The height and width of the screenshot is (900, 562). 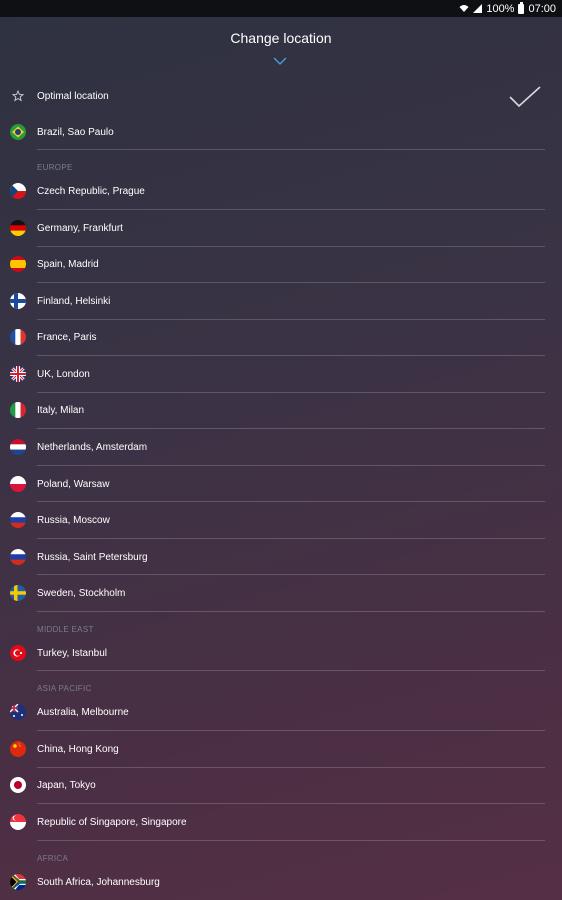 I want to click on location-label: Turkey, Istanbul, so click(x=72, y=653).